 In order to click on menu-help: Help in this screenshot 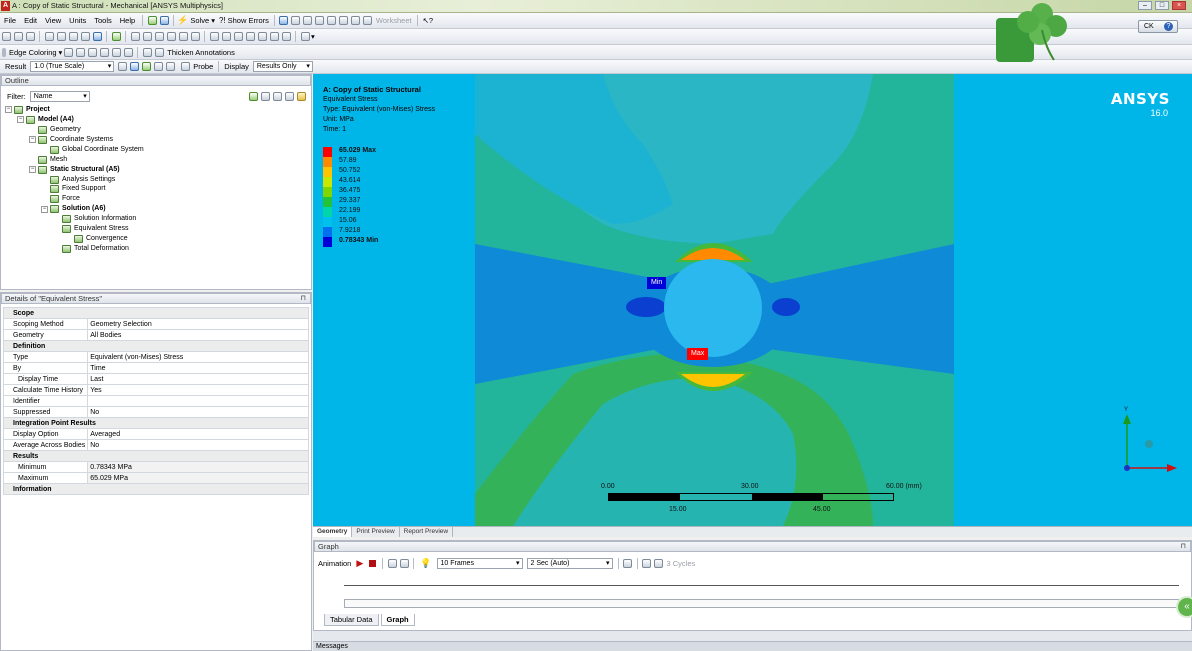, I will do `click(127, 20)`.